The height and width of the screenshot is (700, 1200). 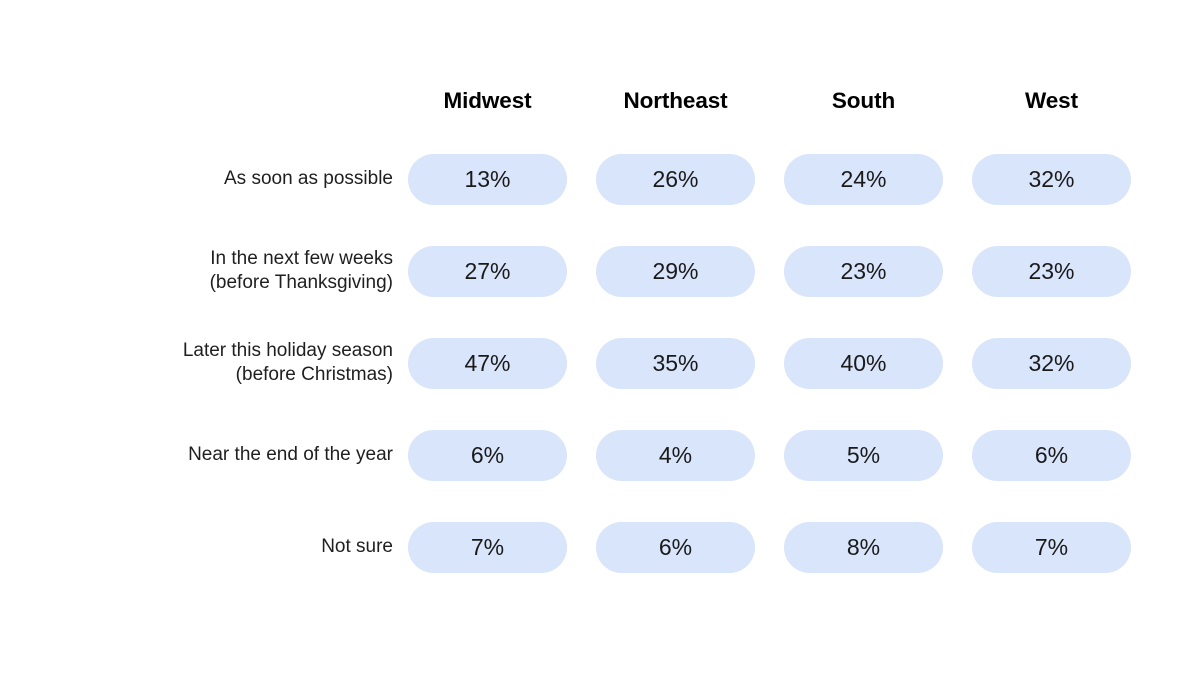 I want to click on table-cell: 40%, so click(x=863, y=363).